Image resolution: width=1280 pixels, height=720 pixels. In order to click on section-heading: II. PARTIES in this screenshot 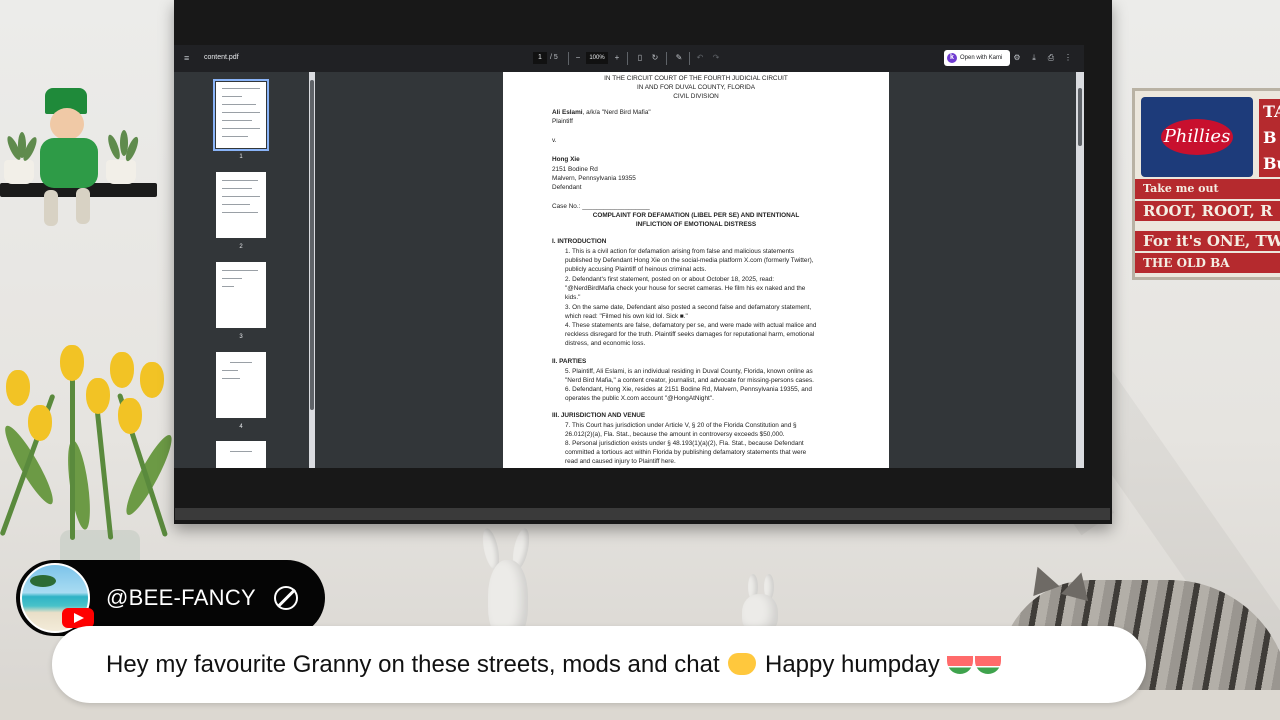, I will do `click(569, 361)`.